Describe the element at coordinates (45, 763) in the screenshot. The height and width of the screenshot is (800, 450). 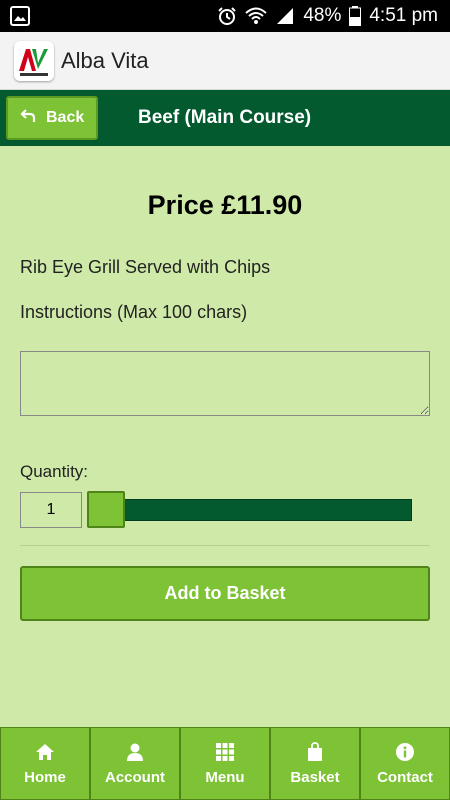
I see `nav-home: Home` at that location.